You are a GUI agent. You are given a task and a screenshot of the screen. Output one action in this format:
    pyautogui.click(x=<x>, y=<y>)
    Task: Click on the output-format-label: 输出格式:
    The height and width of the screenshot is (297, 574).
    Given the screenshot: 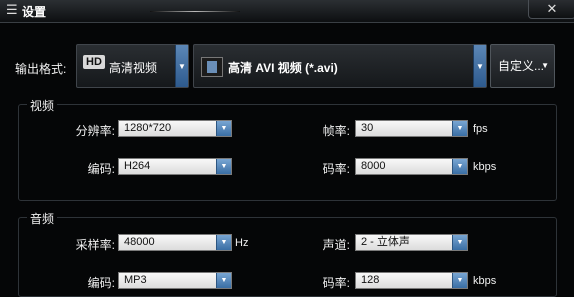 What is the action you would take?
    pyautogui.click(x=41, y=69)
    